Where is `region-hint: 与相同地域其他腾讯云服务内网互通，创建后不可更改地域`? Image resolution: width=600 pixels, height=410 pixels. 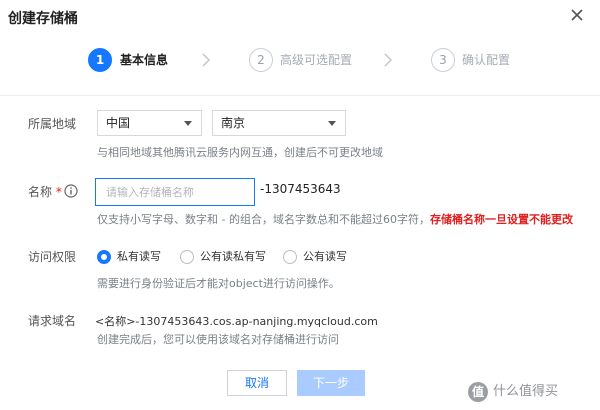 region-hint: 与相同地域其他腾讯云服务内网互通，创建后不可更改地域 is located at coordinates (240, 152).